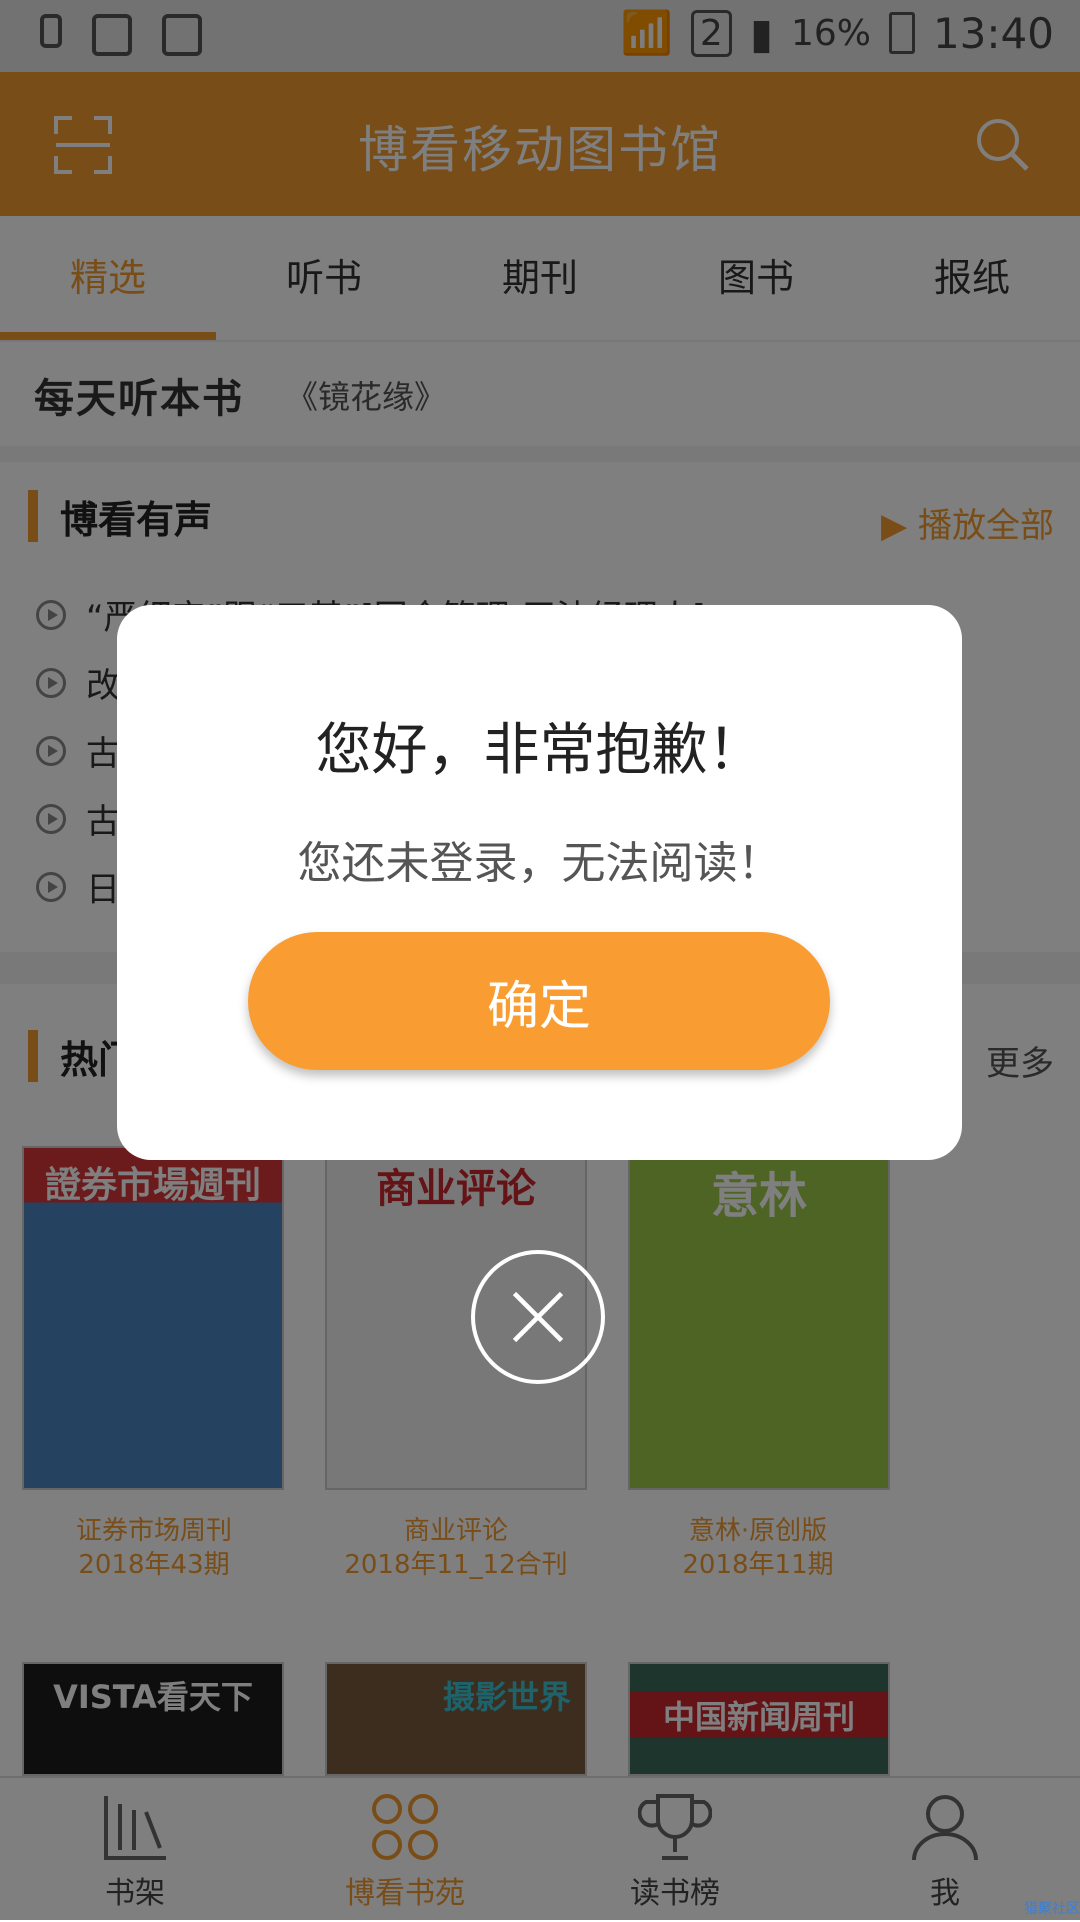 The height and width of the screenshot is (1922, 1080). What do you see at coordinates (539, 1001) in the screenshot?
I see `confirm-button: 确定` at bounding box center [539, 1001].